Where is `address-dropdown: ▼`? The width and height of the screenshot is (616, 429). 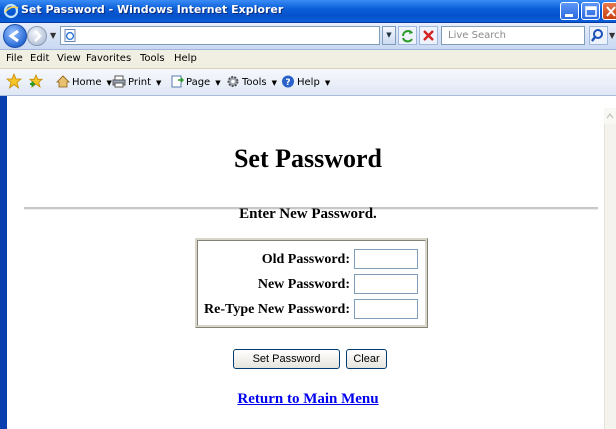
address-dropdown: ▼ is located at coordinates (389, 35).